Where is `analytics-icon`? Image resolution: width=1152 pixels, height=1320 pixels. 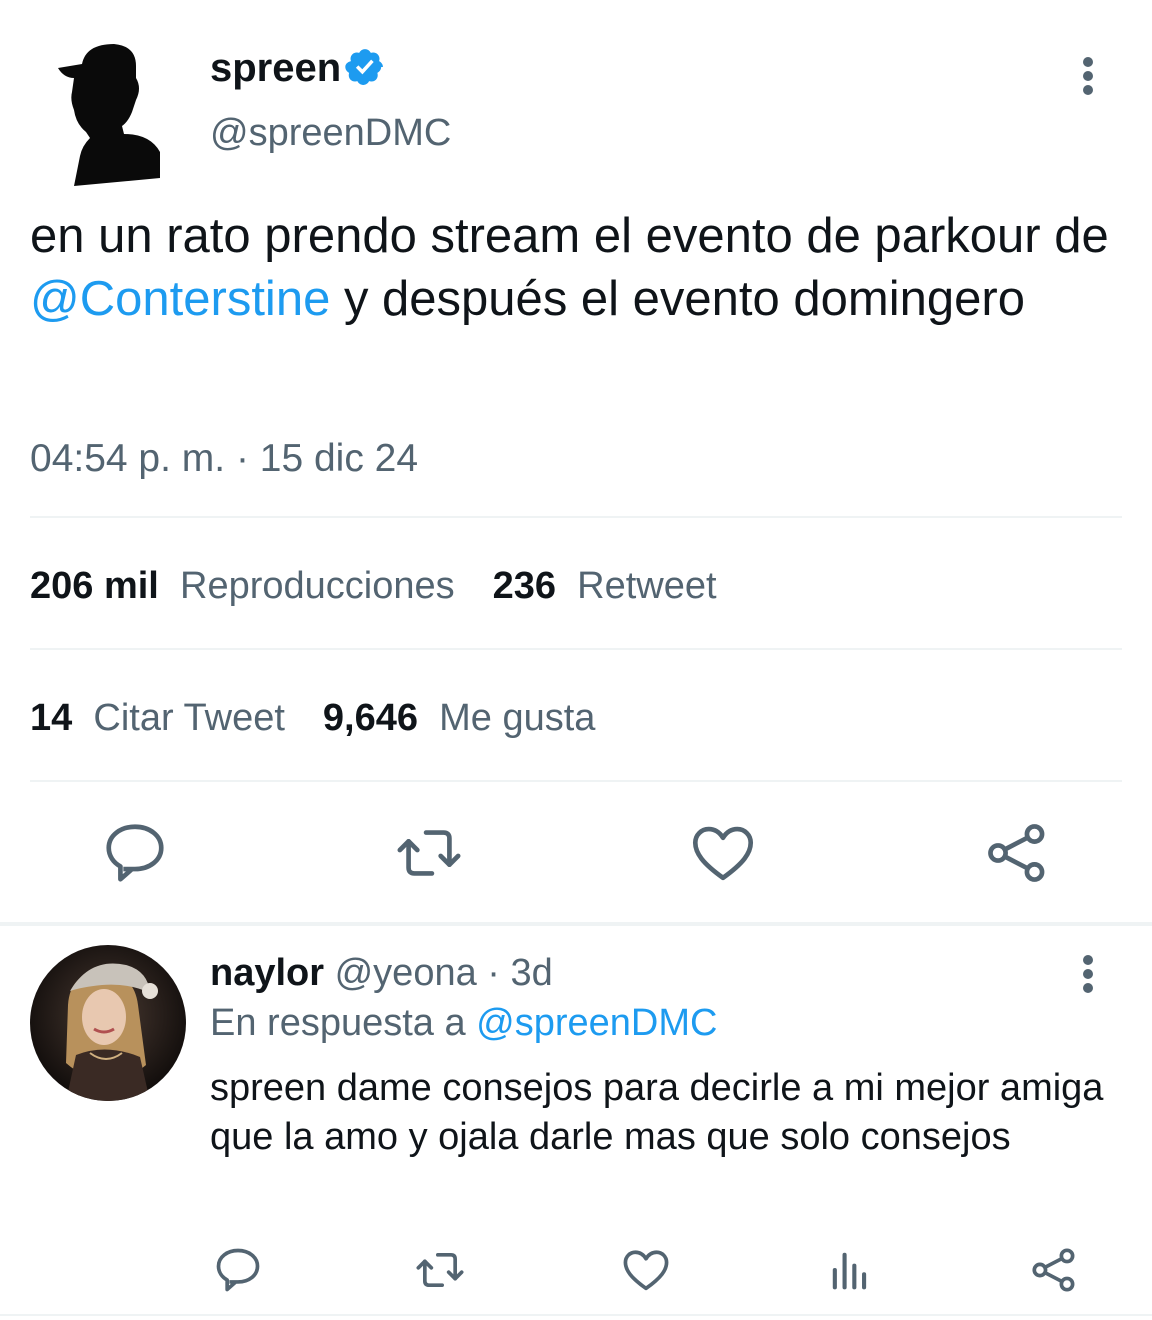
analytics-icon is located at coordinates (850, 1270).